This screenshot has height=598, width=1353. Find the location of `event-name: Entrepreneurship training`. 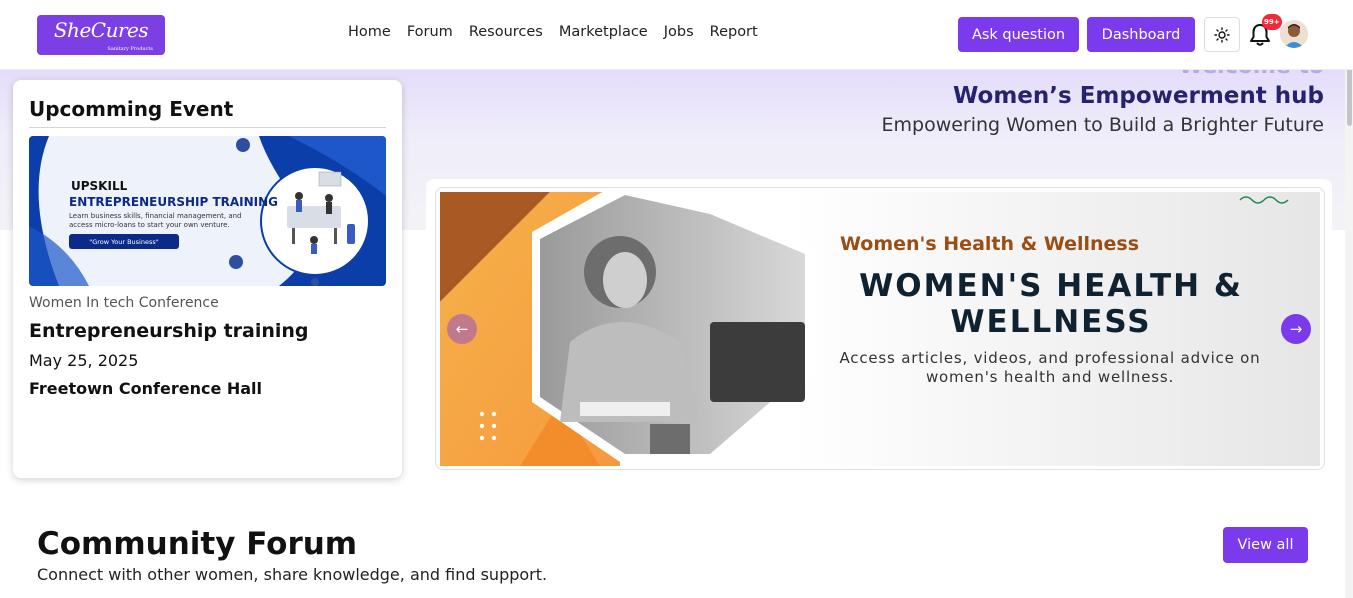

event-name: Entrepreneurship training is located at coordinates (169, 331).